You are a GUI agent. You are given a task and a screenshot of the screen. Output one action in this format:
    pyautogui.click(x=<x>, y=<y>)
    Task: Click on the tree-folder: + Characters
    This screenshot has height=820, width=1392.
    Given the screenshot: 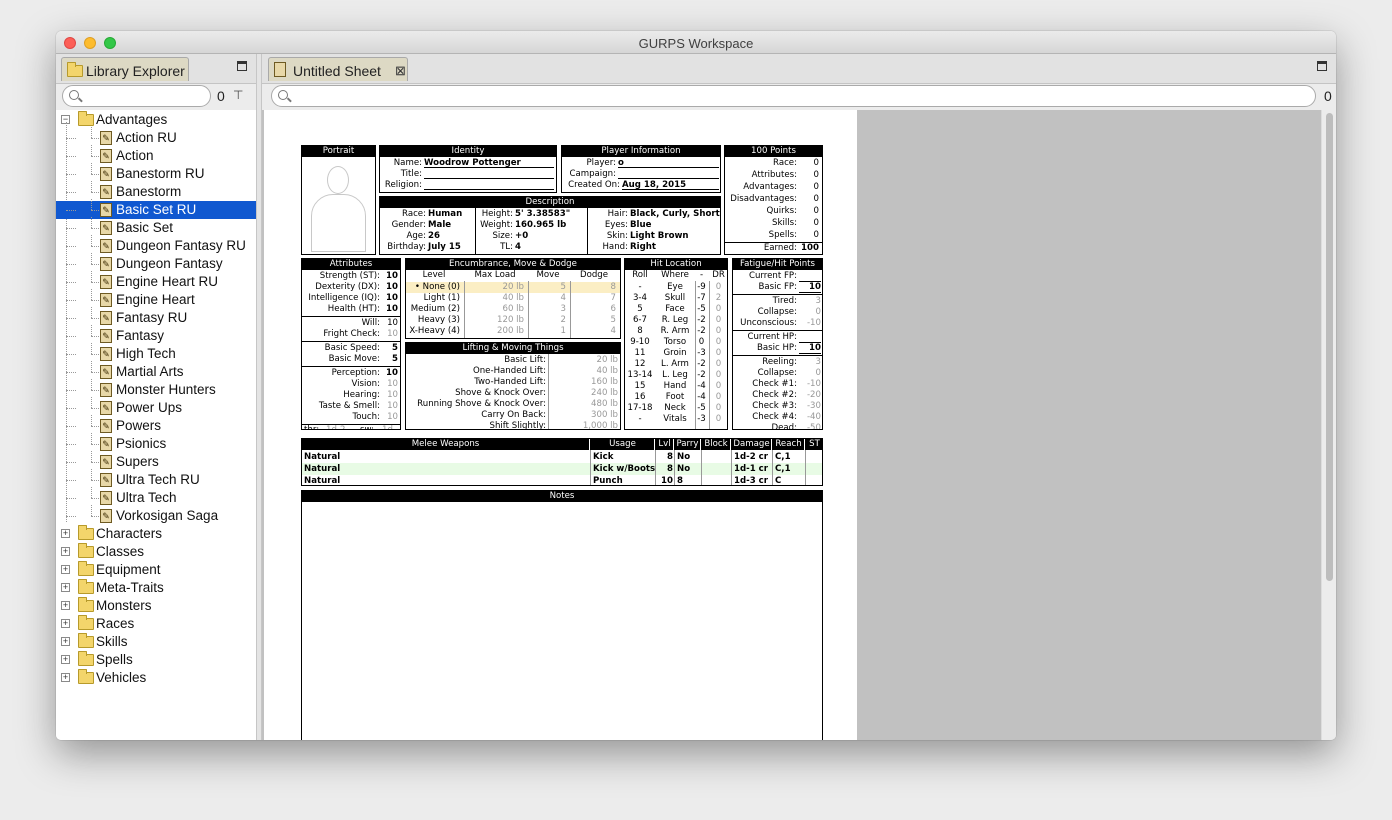 What is the action you would take?
    pyautogui.click(x=156, y=534)
    